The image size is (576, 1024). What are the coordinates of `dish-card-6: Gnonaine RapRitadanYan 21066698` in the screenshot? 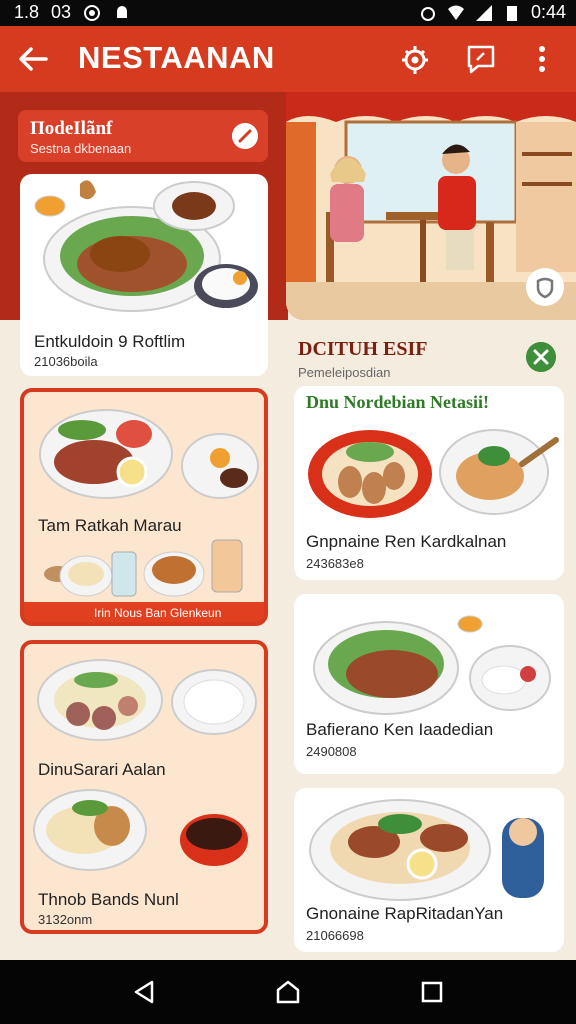 It's located at (429, 870).